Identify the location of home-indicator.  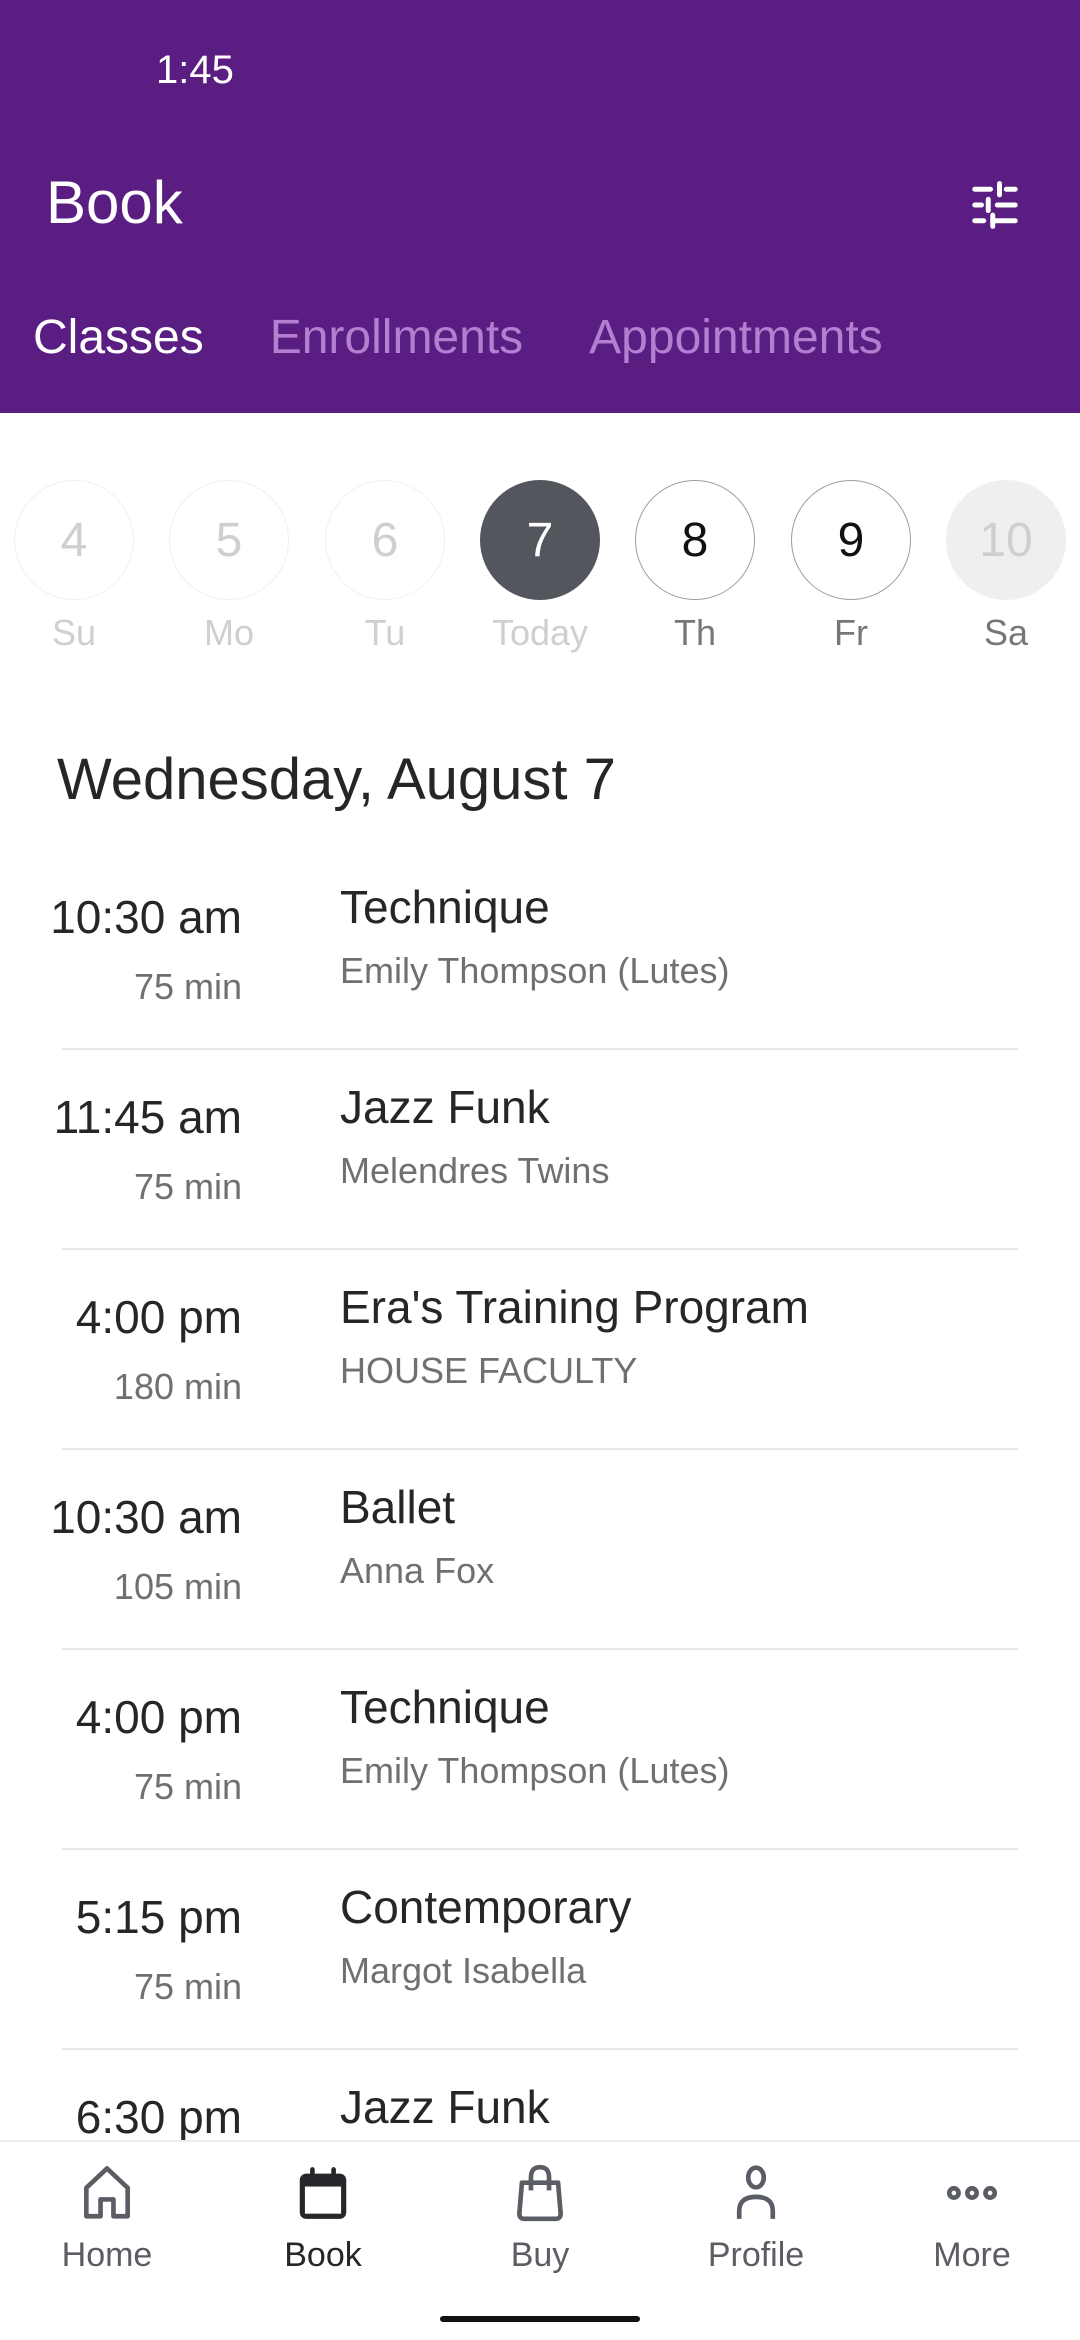
(540, 2319).